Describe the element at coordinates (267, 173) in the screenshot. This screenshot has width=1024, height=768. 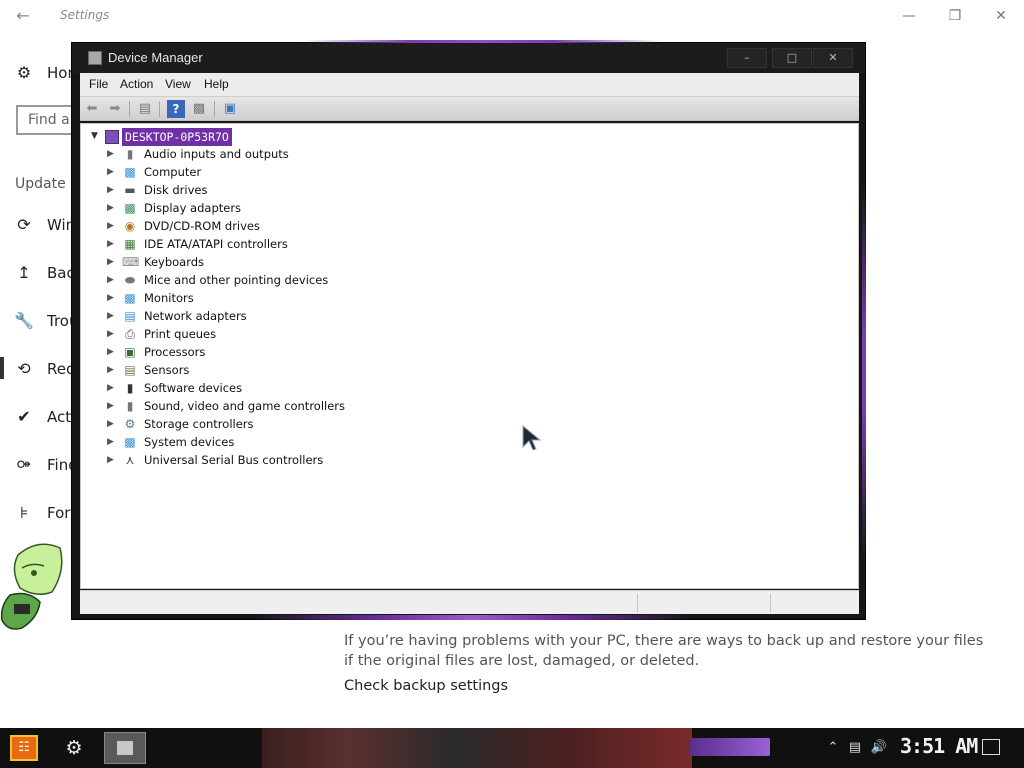
I see `tree-node-computer: ▶ ▩ Computer` at that location.